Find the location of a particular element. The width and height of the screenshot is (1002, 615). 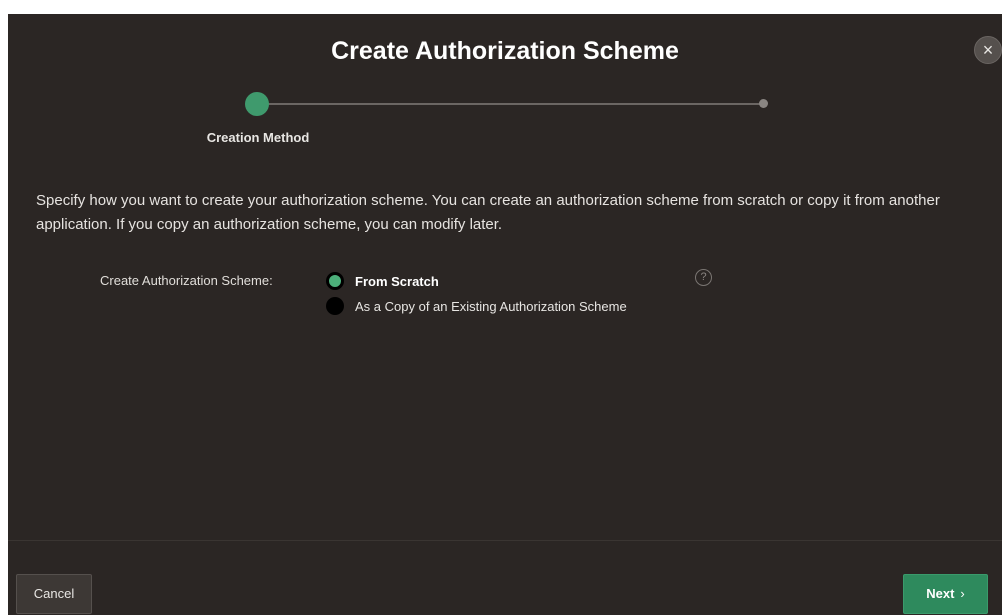

wizard-step-creation-method-marker is located at coordinates (257, 104).